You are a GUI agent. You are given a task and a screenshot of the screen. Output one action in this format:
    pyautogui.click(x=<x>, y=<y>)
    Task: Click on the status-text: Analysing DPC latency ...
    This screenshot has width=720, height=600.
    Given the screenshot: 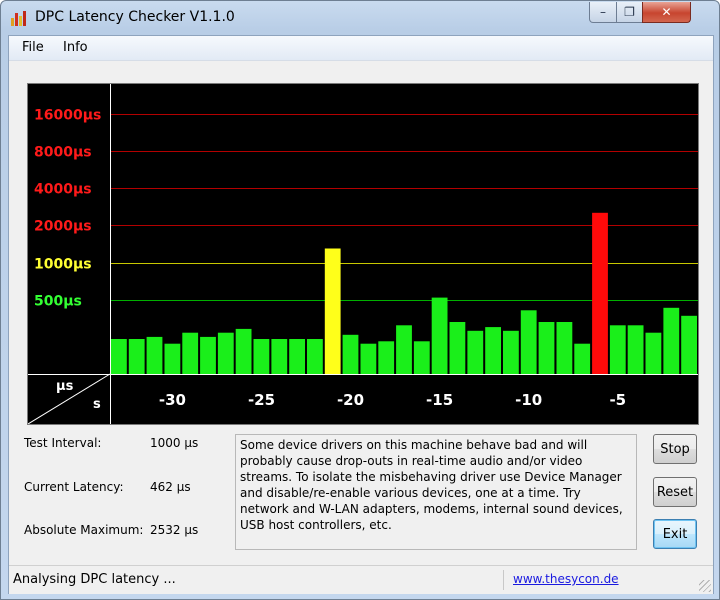 What is the action you would take?
    pyautogui.click(x=94, y=579)
    